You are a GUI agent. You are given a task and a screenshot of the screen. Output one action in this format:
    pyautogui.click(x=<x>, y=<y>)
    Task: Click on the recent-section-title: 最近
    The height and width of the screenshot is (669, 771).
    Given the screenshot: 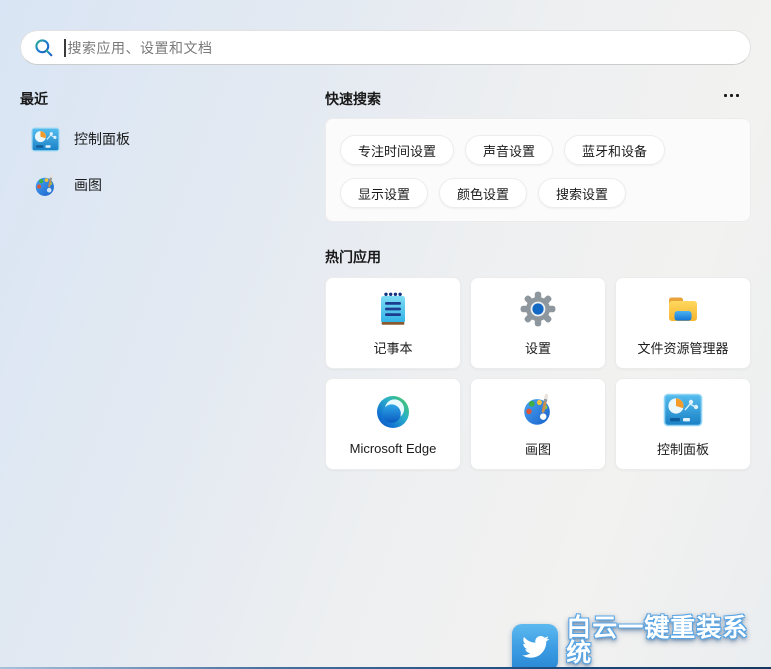 What is the action you would take?
    pyautogui.click(x=34, y=99)
    